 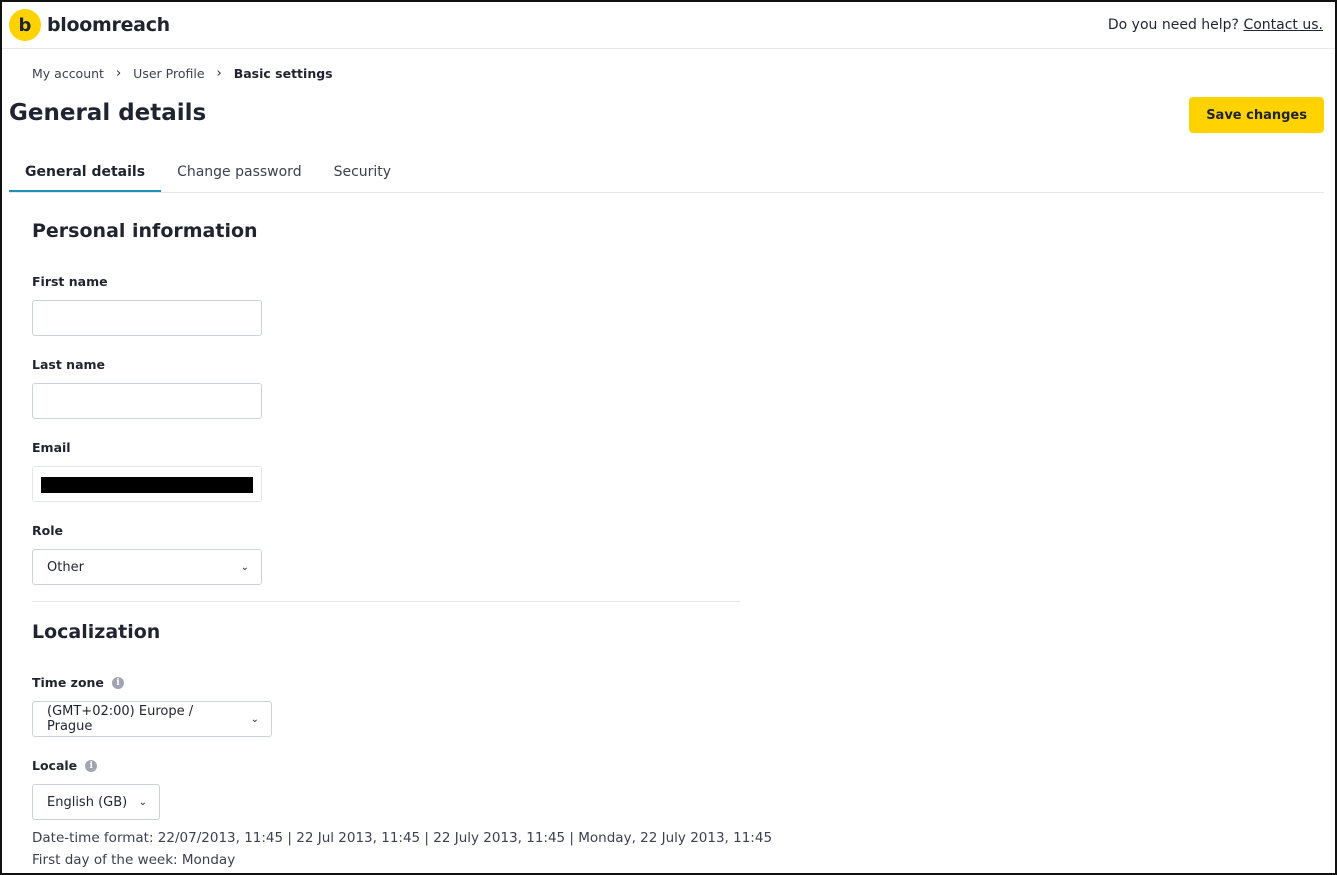 I want to click on tab-security: Security, so click(x=363, y=173).